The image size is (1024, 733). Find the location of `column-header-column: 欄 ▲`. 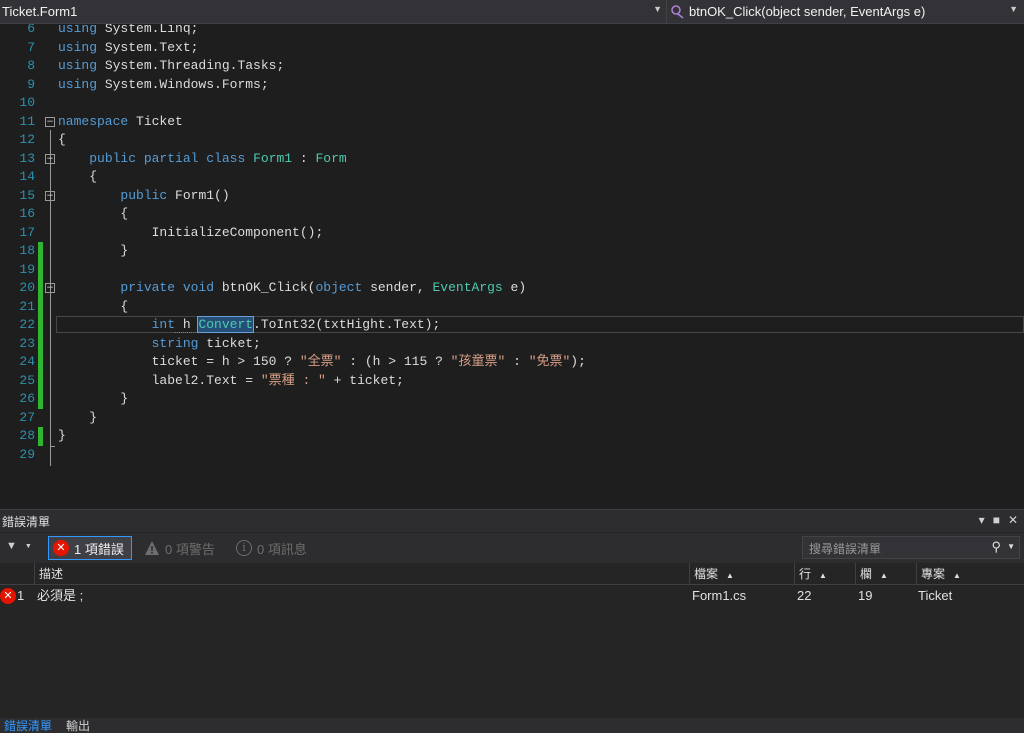

column-header-column: 欄 ▲ is located at coordinates (885, 574).